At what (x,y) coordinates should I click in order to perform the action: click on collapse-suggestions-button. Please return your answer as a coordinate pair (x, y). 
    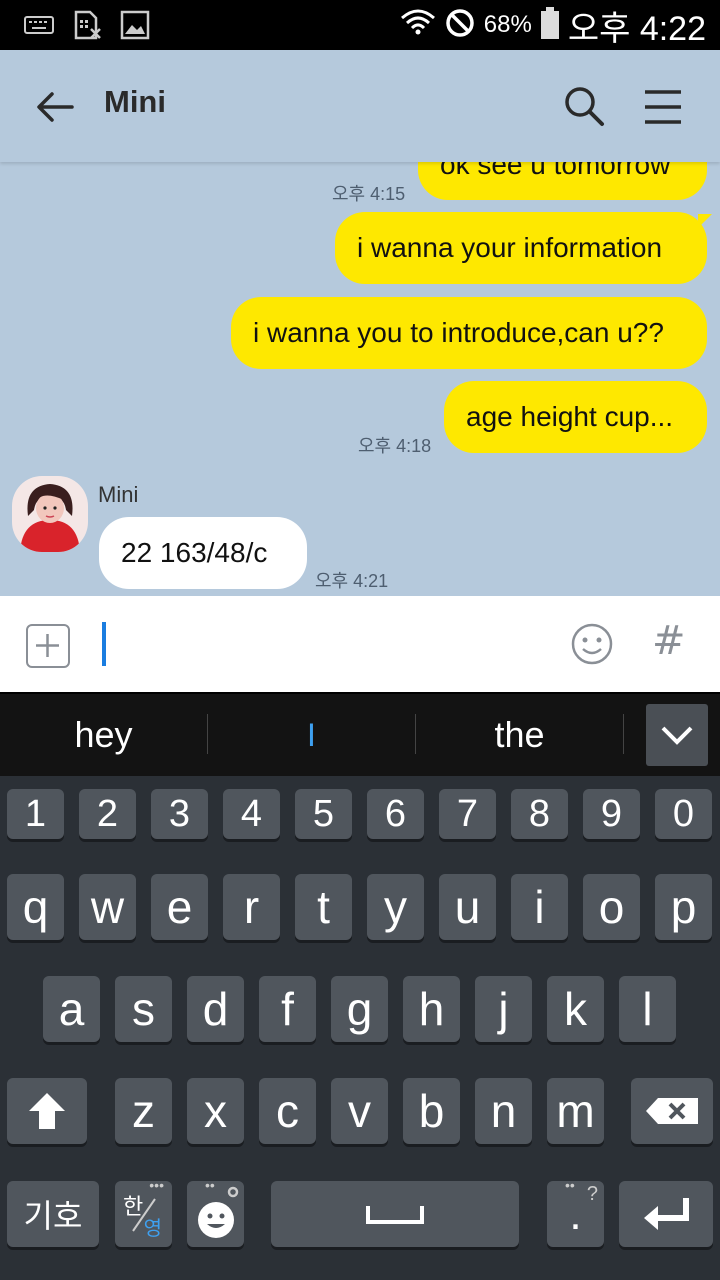
    Looking at the image, I should click on (677, 735).